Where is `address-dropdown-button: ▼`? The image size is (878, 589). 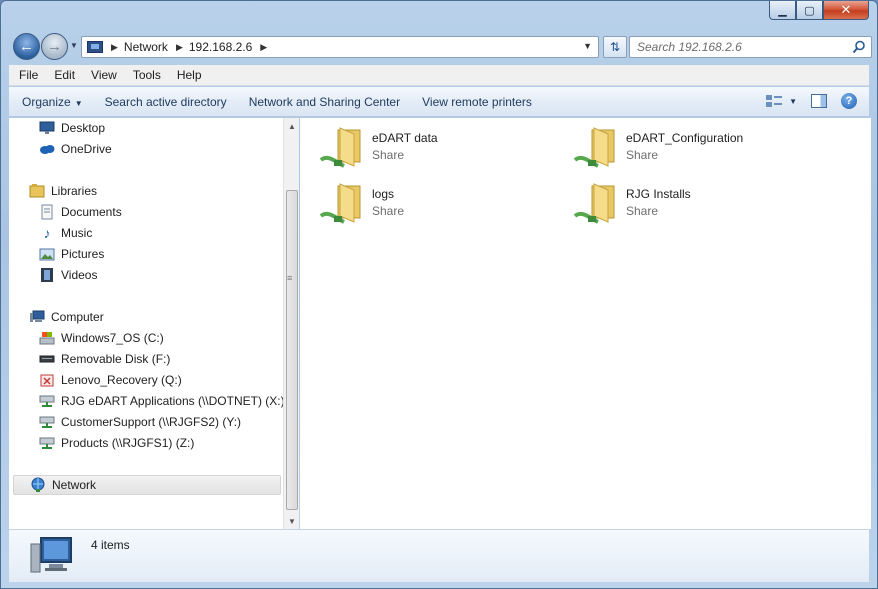
address-dropdown-button: ▼ is located at coordinates (587, 46).